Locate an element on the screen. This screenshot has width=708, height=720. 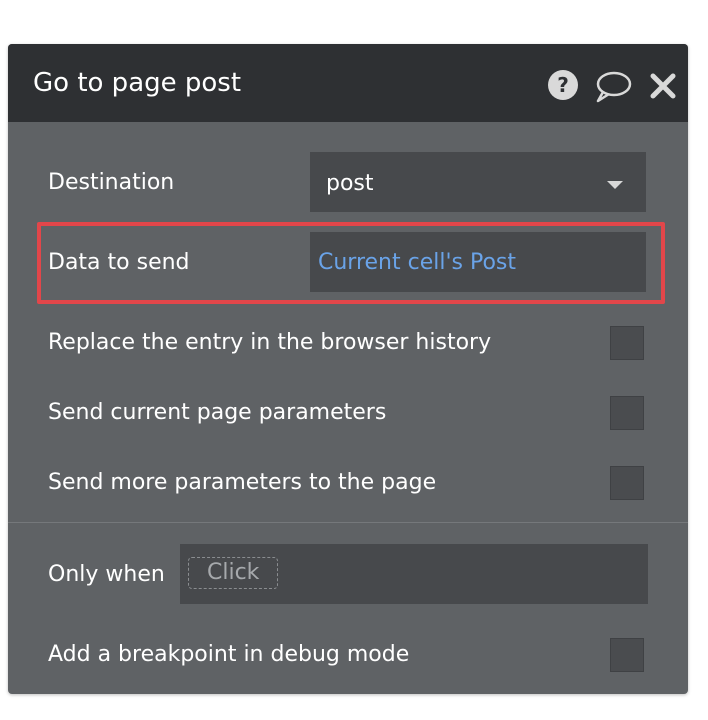
dialog-header: Go to page post ? is located at coordinates (348, 83).